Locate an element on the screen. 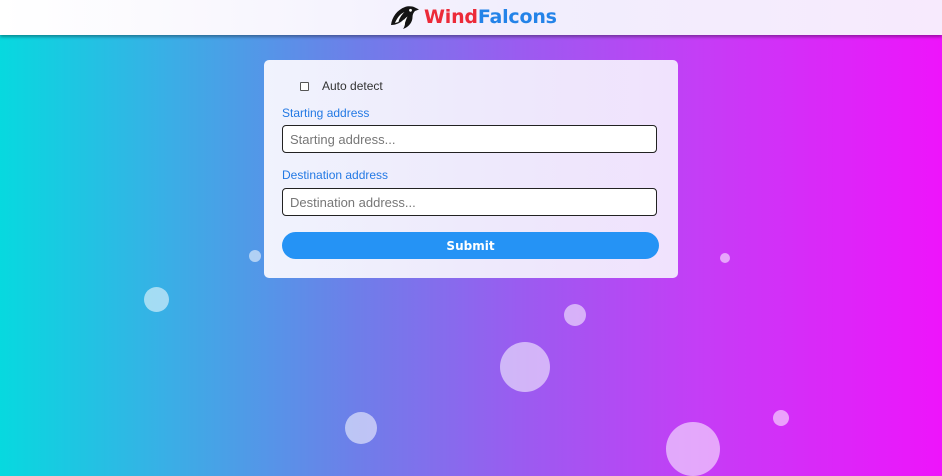  falcon-head-icon is located at coordinates (405, 17).